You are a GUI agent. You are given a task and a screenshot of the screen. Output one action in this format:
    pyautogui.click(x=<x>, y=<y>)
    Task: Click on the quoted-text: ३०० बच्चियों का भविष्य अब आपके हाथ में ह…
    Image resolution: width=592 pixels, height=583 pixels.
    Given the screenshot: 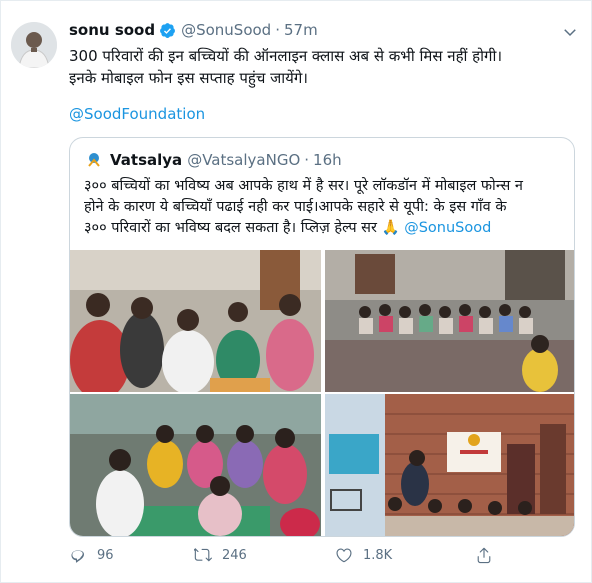 What is the action you would take?
    pyautogui.click(x=323, y=207)
    